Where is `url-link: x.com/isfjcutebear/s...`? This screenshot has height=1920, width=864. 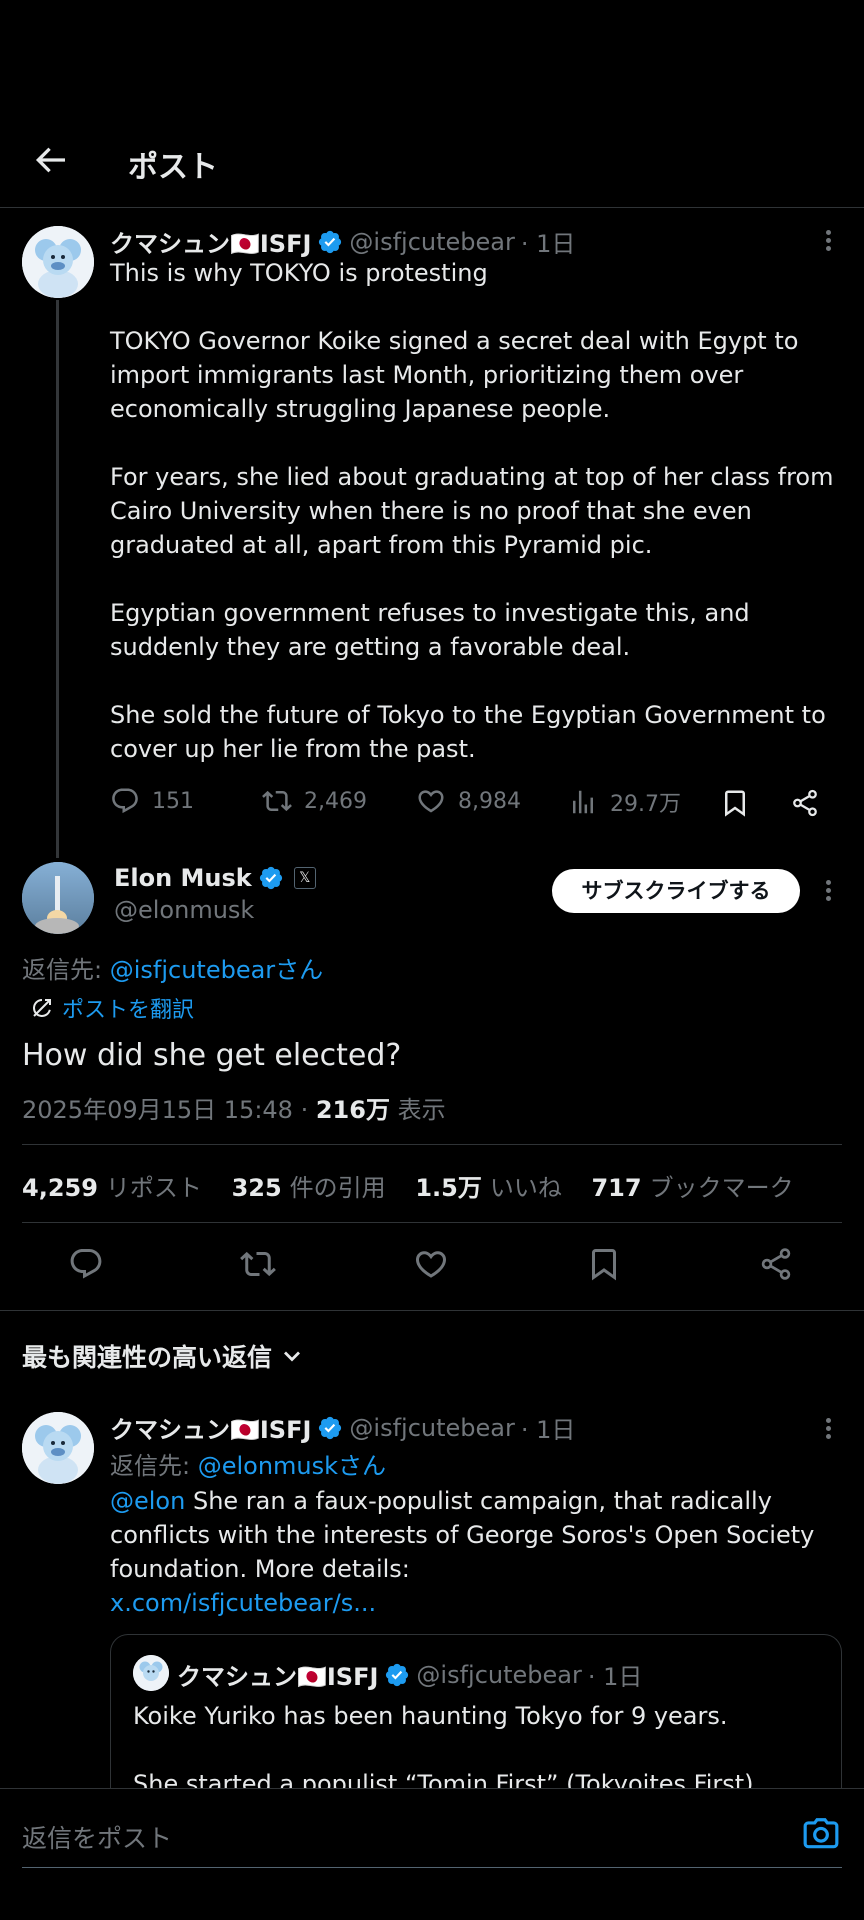 url-link: x.com/isfjcutebear/s... is located at coordinates (243, 1603).